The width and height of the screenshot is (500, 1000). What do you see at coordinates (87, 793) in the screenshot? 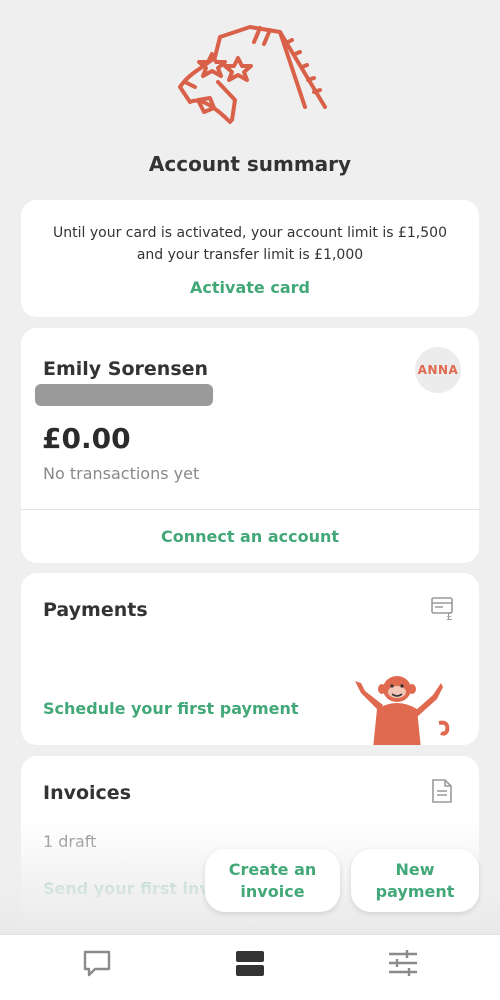
I see `invoices-title: Invoices` at bounding box center [87, 793].